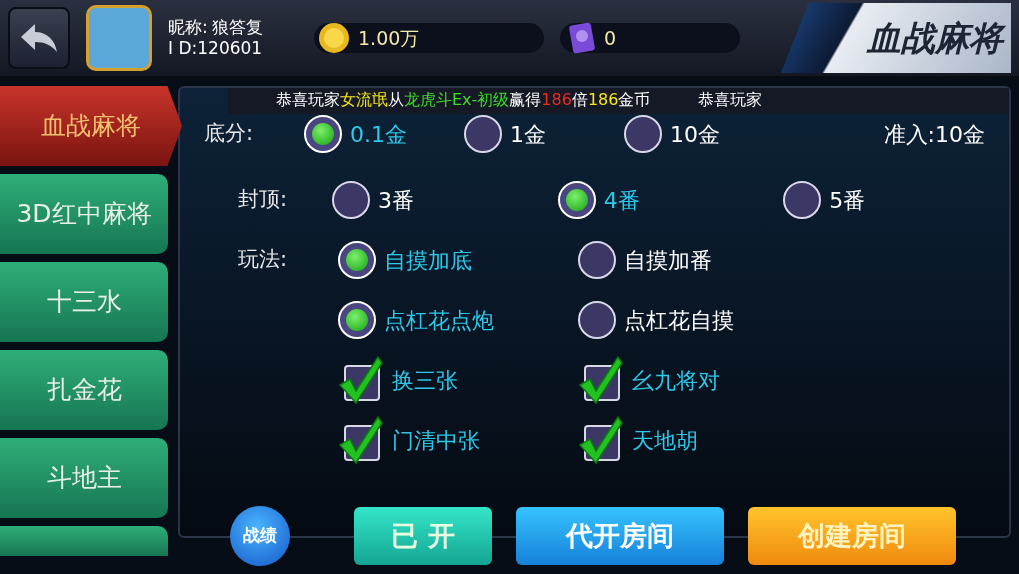  I want to click on ticker-message: 恭喜玩家, so click(730, 100).